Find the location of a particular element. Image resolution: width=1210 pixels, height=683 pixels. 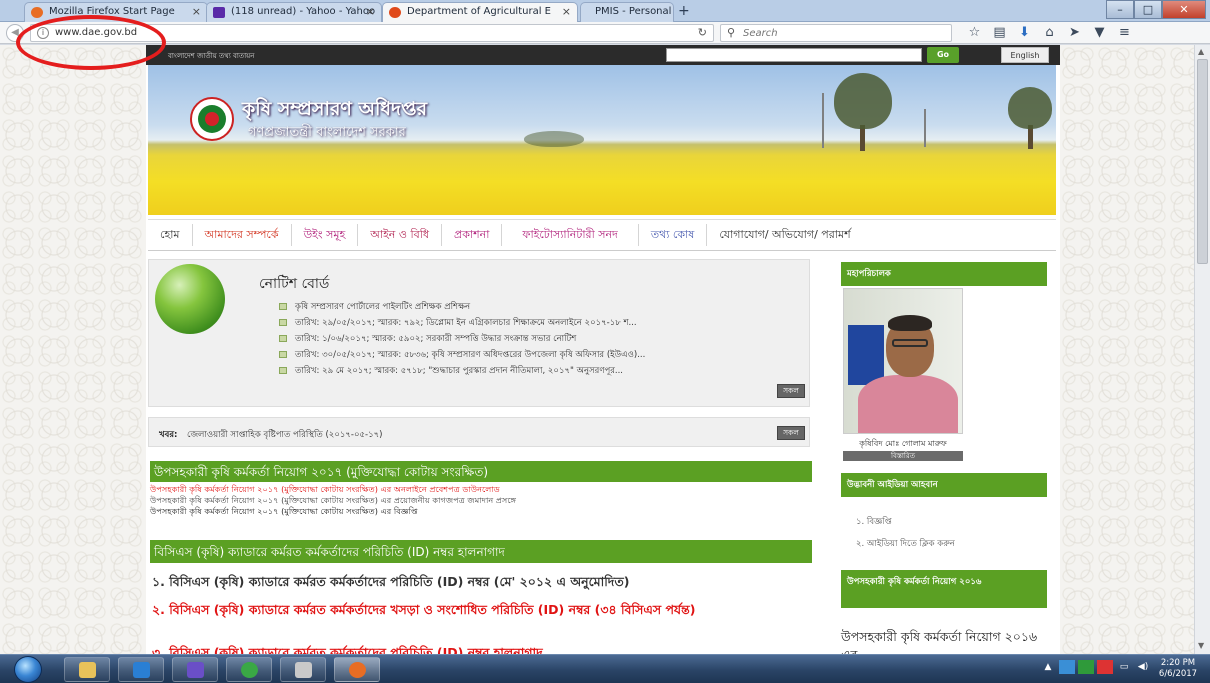

network-icon: ▭ is located at coordinates (1124, 667).